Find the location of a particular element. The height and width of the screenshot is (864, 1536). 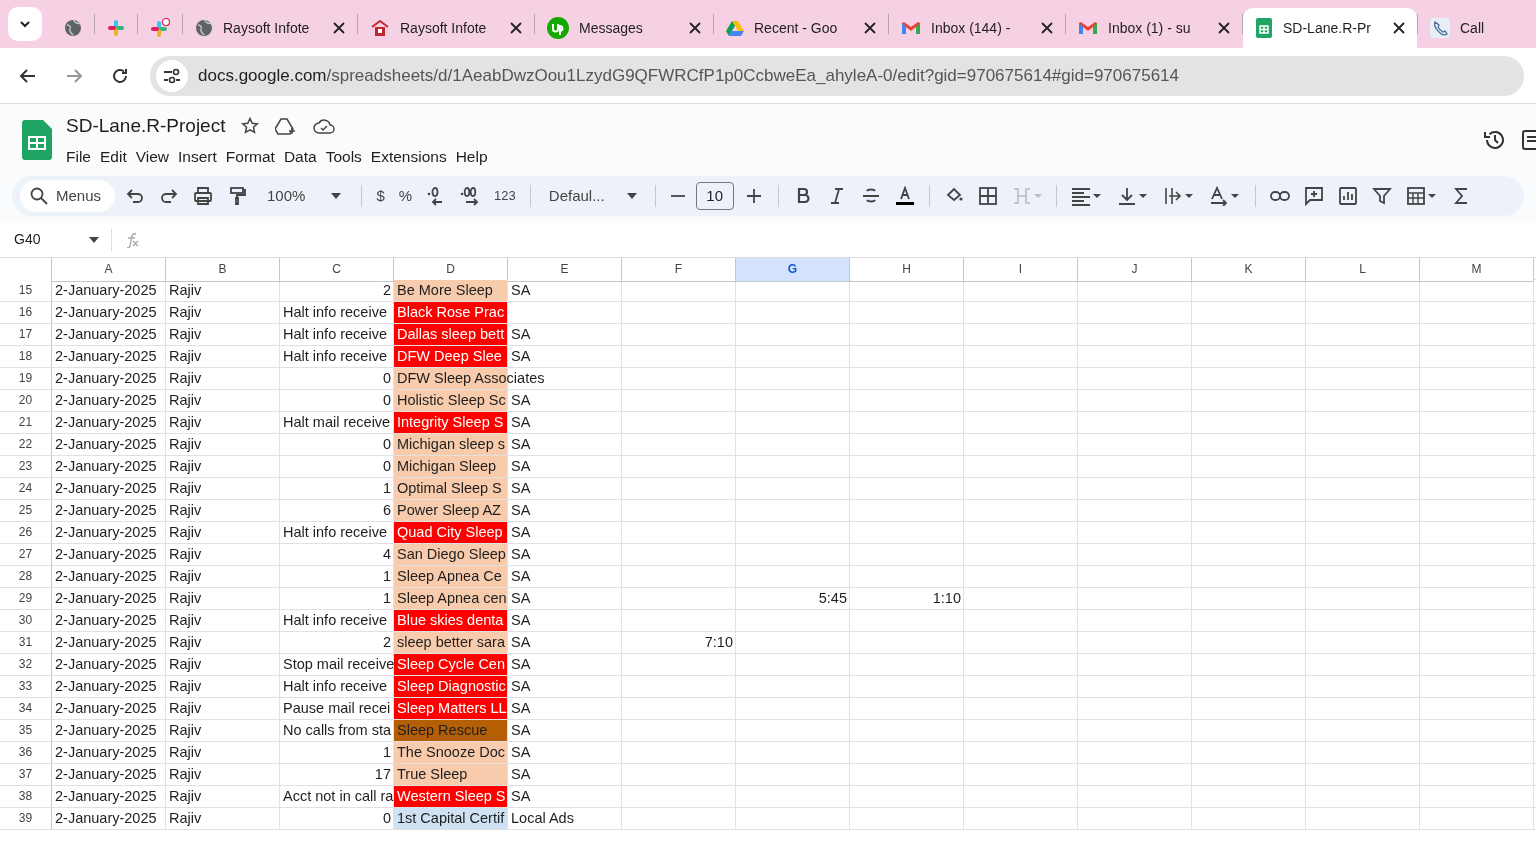

column-header: E is located at coordinates (565, 270).